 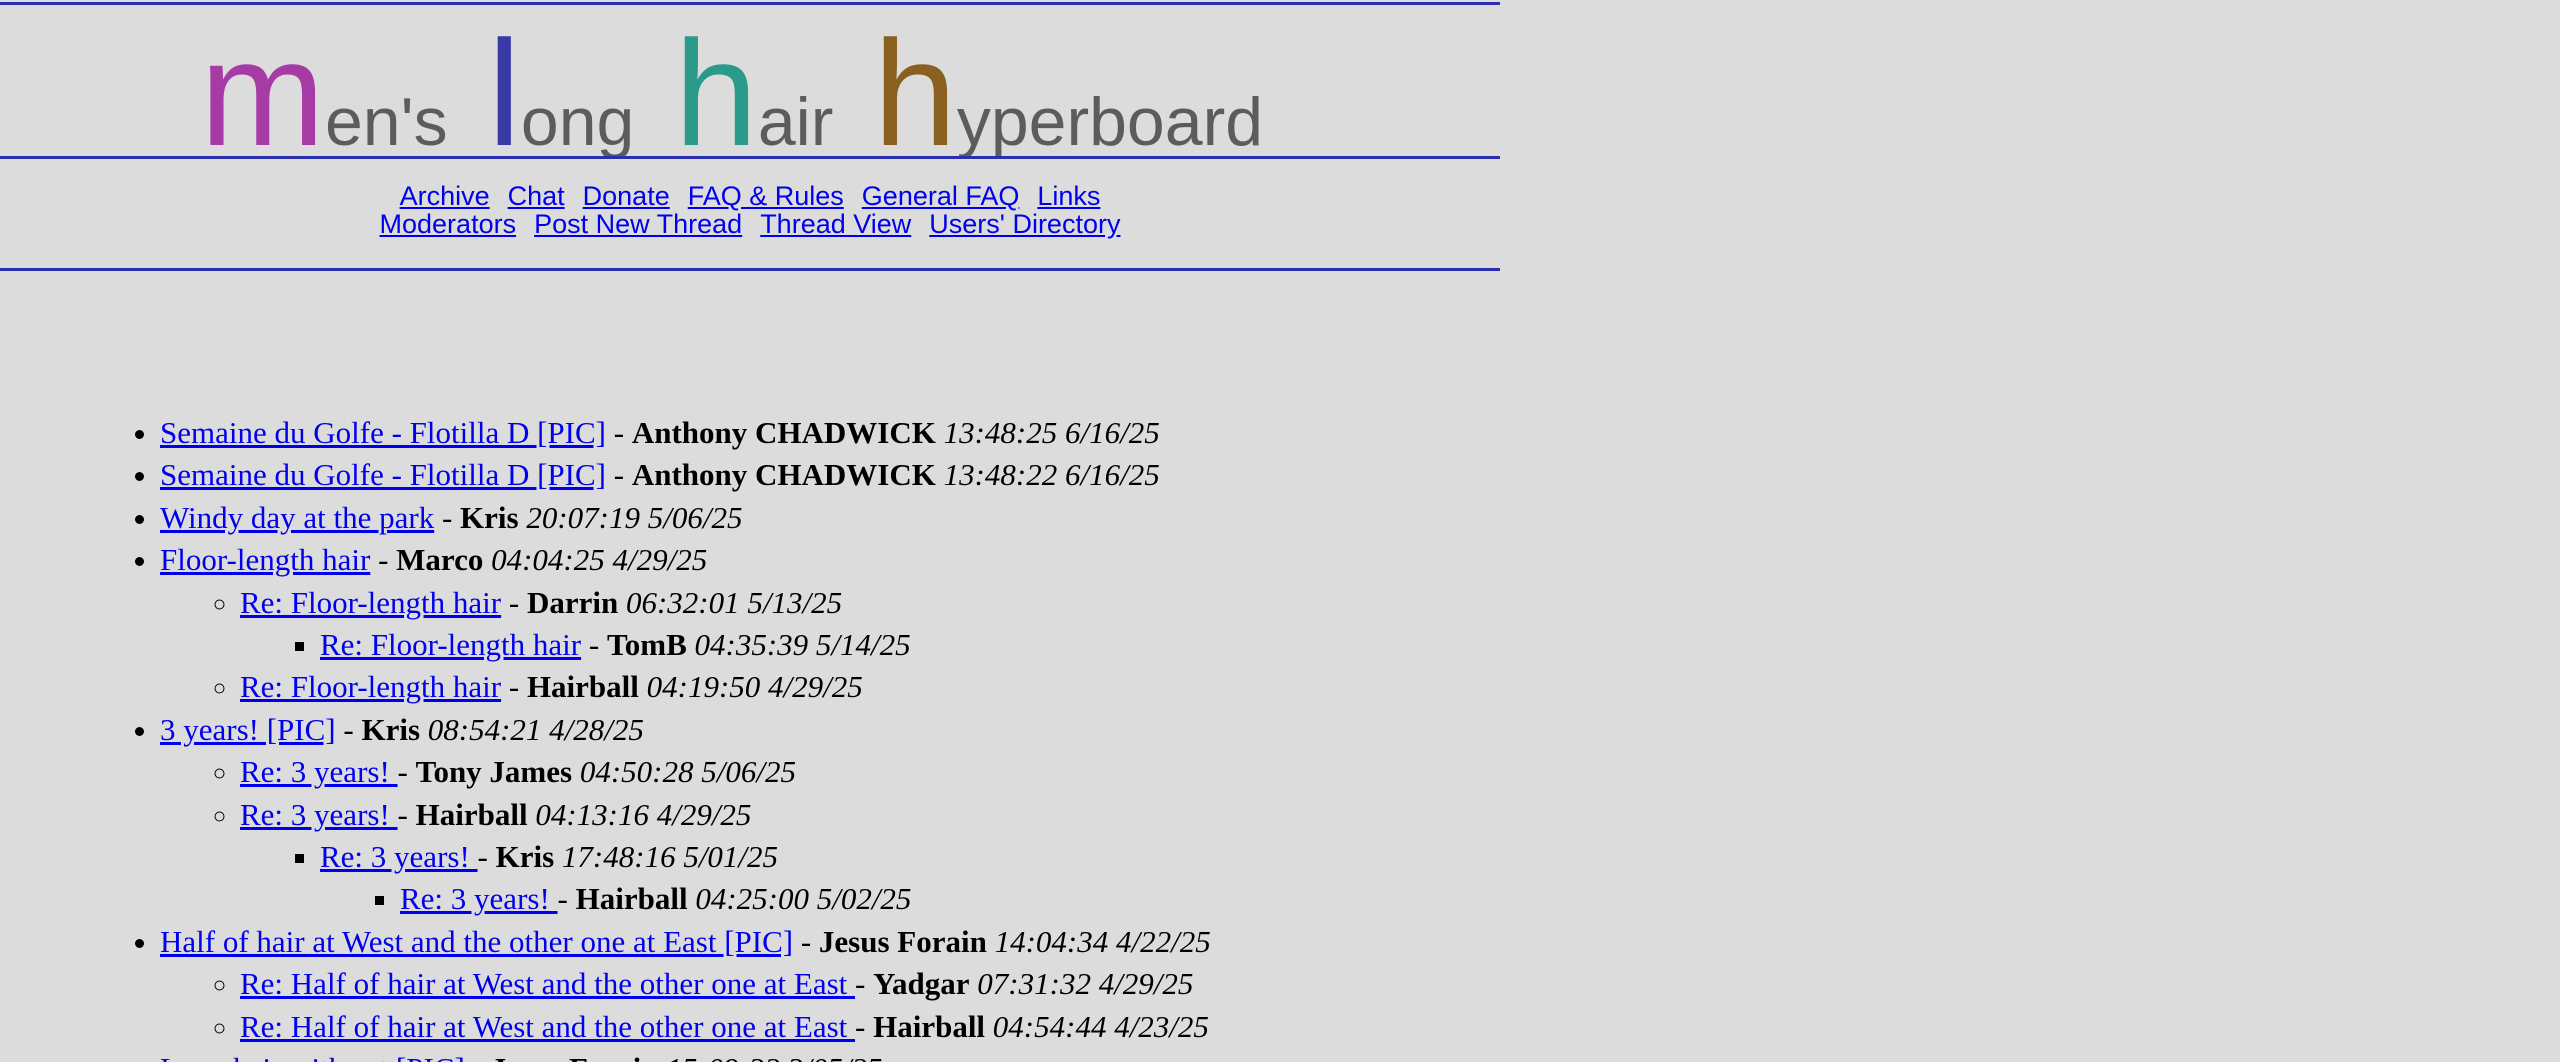 I want to click on thread-timestamp: 04:50:28 5/06/25, so click(x=687, y=772).